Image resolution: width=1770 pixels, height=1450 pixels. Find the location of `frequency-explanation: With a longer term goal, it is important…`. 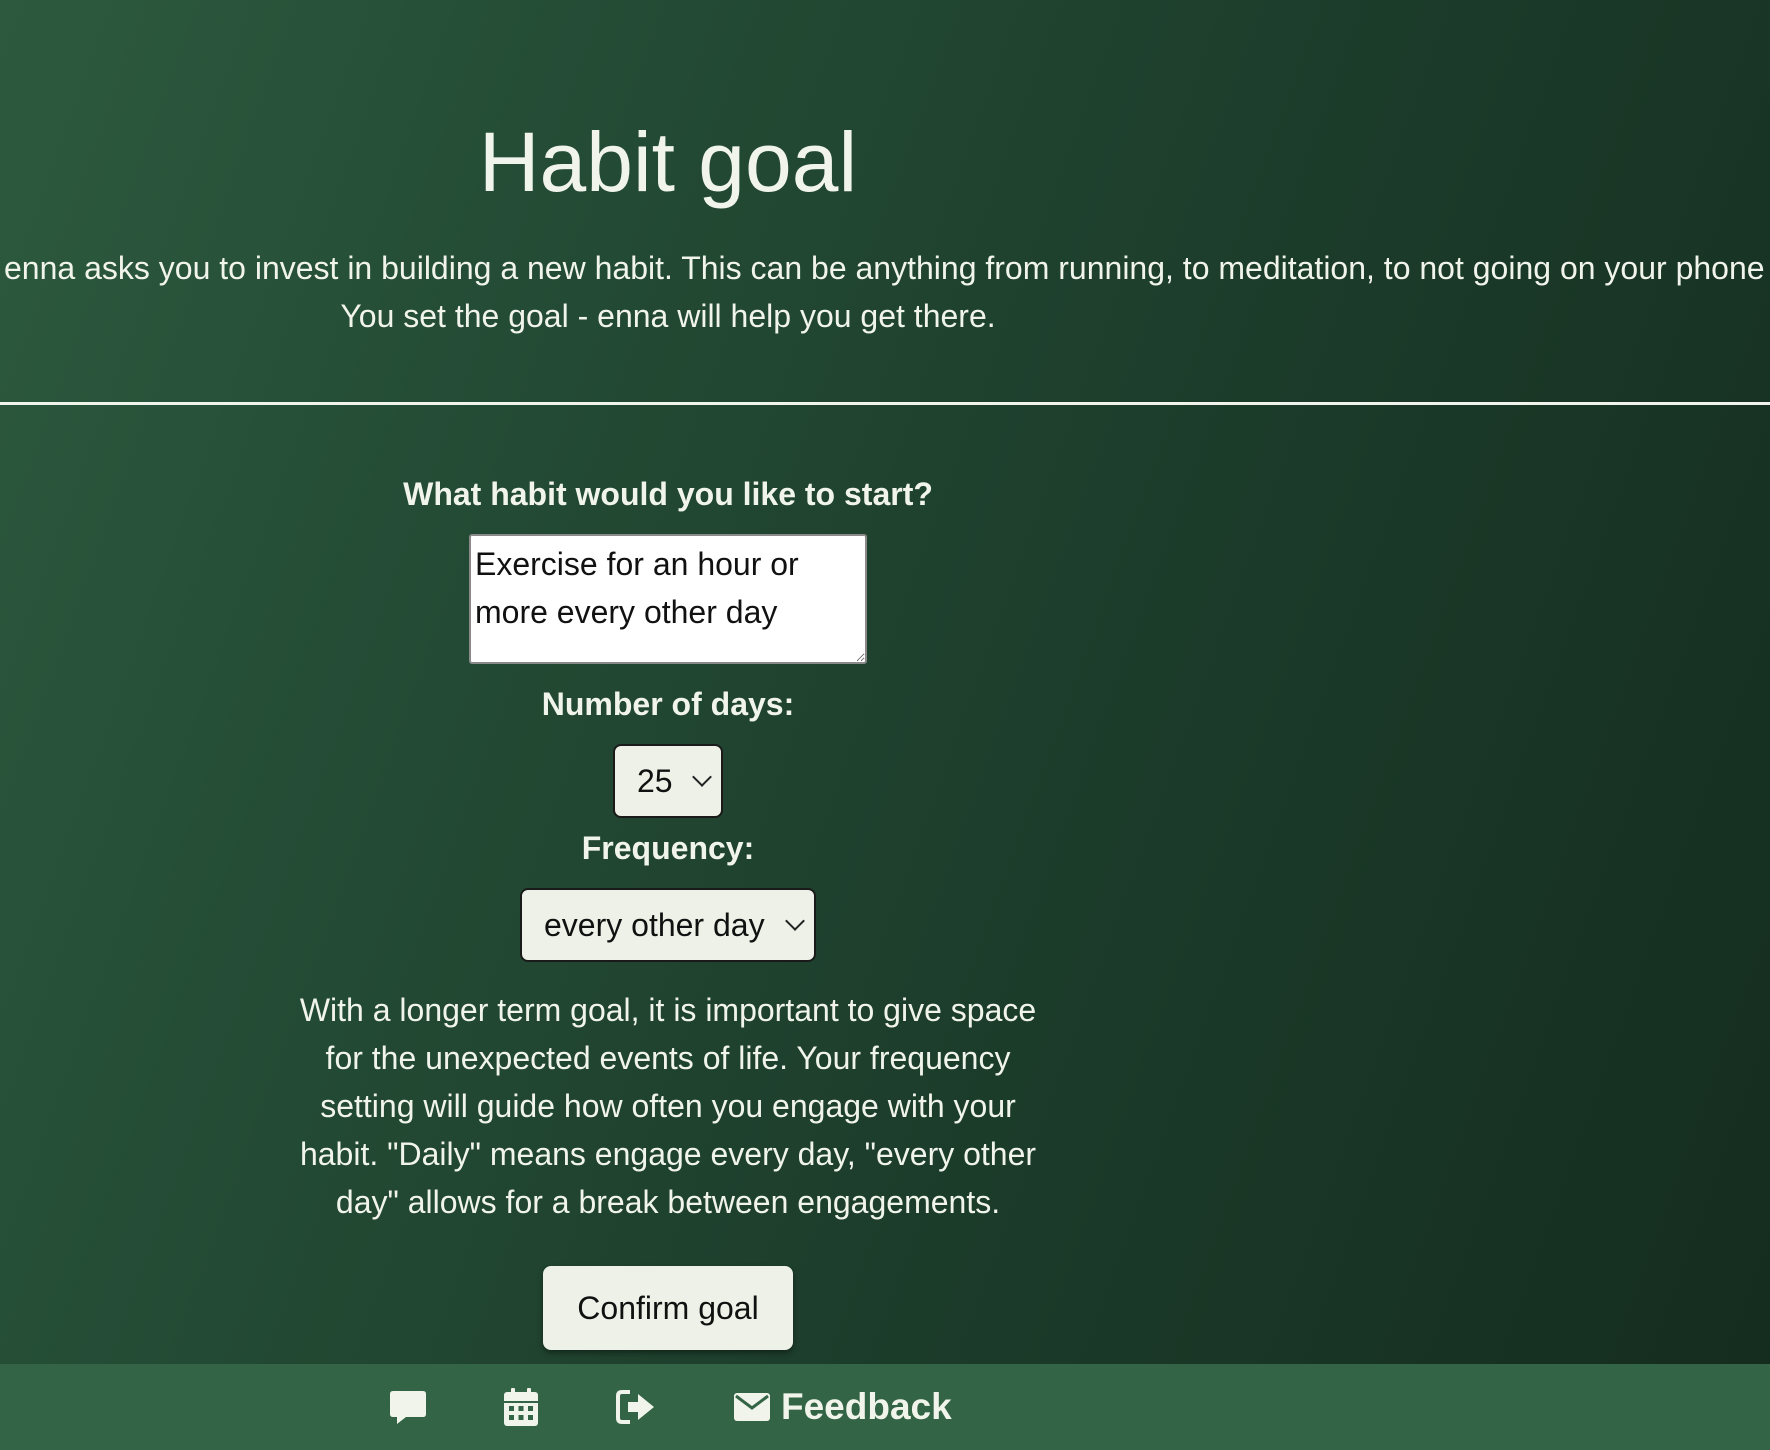

frequency-explanation: With a longer term goal, it is important… is located at coordinates (668, 1106).